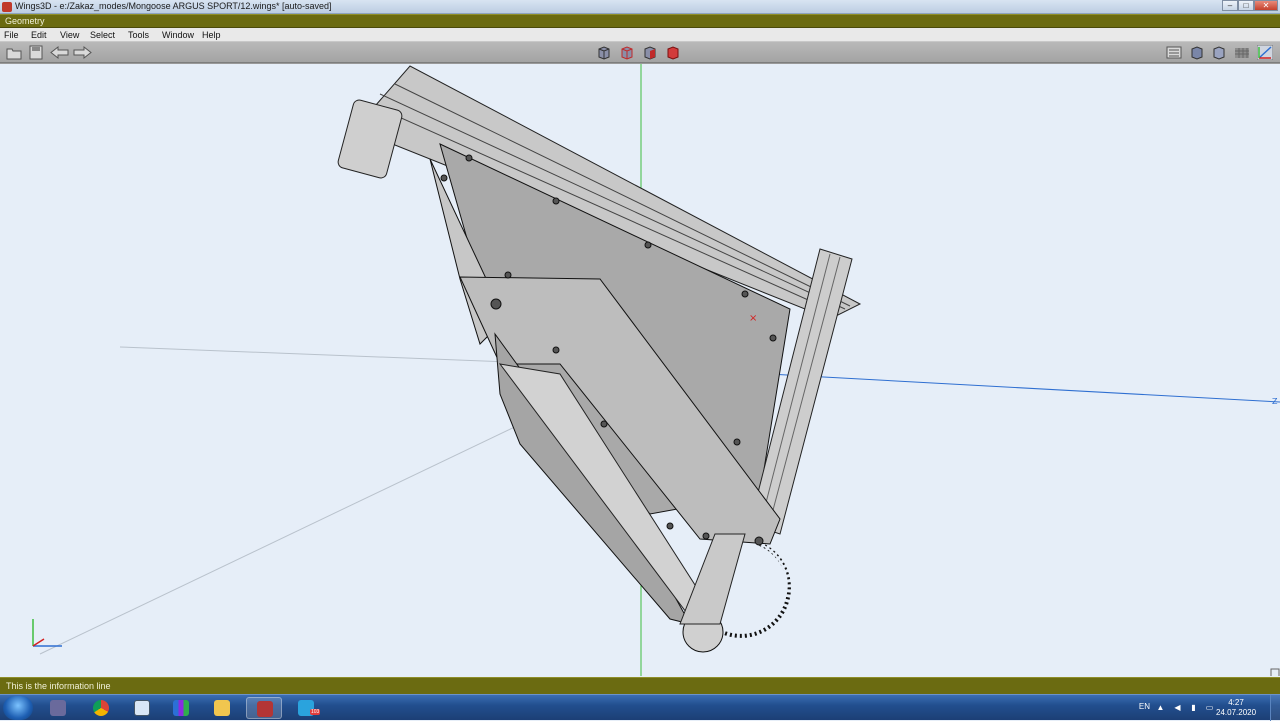 The image size is (1280, 721). What do you see at coordinates (1236, 702) in the screenshot?
I see `clock-time: 4:27` at bounding box center [1236, 702].